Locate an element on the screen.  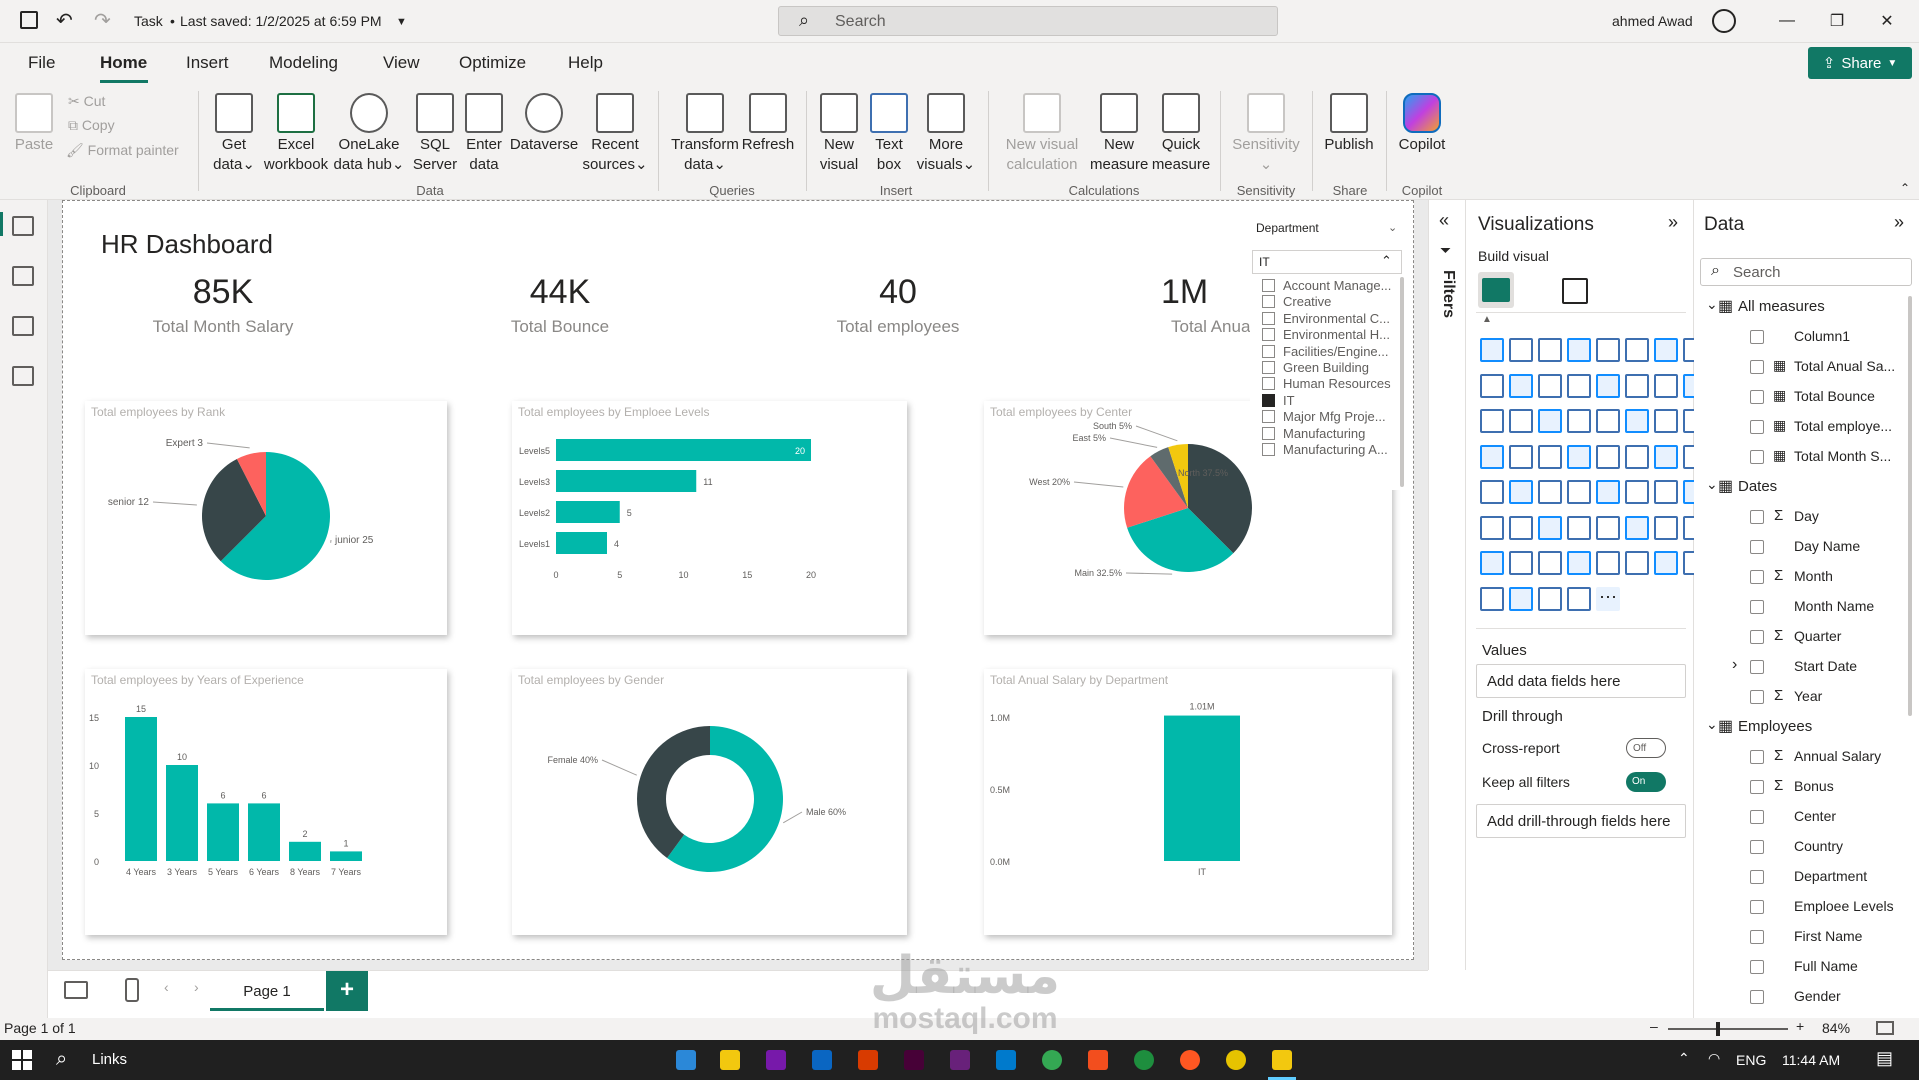
recent-sources-button: Recent sources⌄ is located at coordinates (615, 134).